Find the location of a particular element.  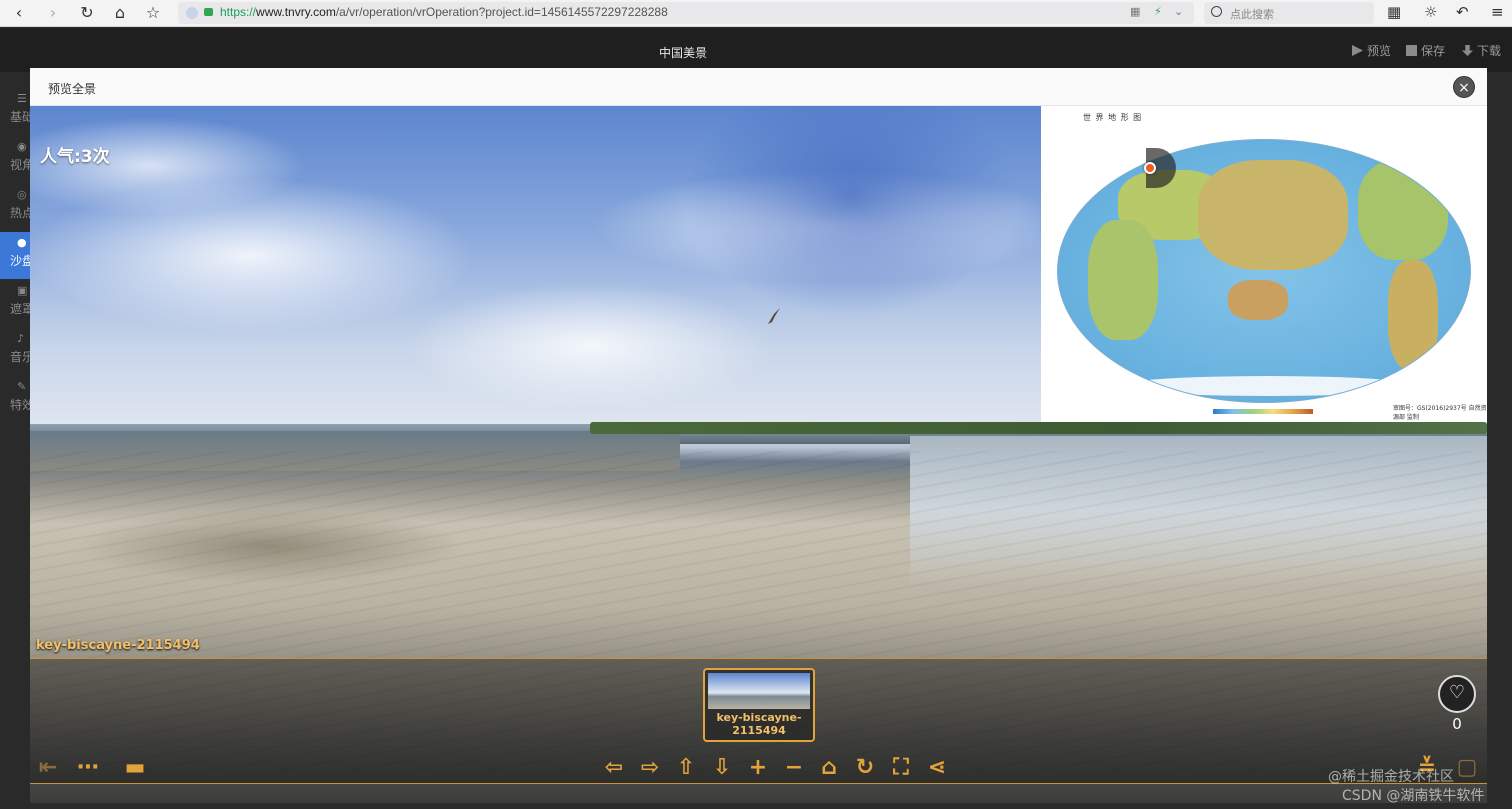

forward-icon: › is located at coordinates (53, 13).